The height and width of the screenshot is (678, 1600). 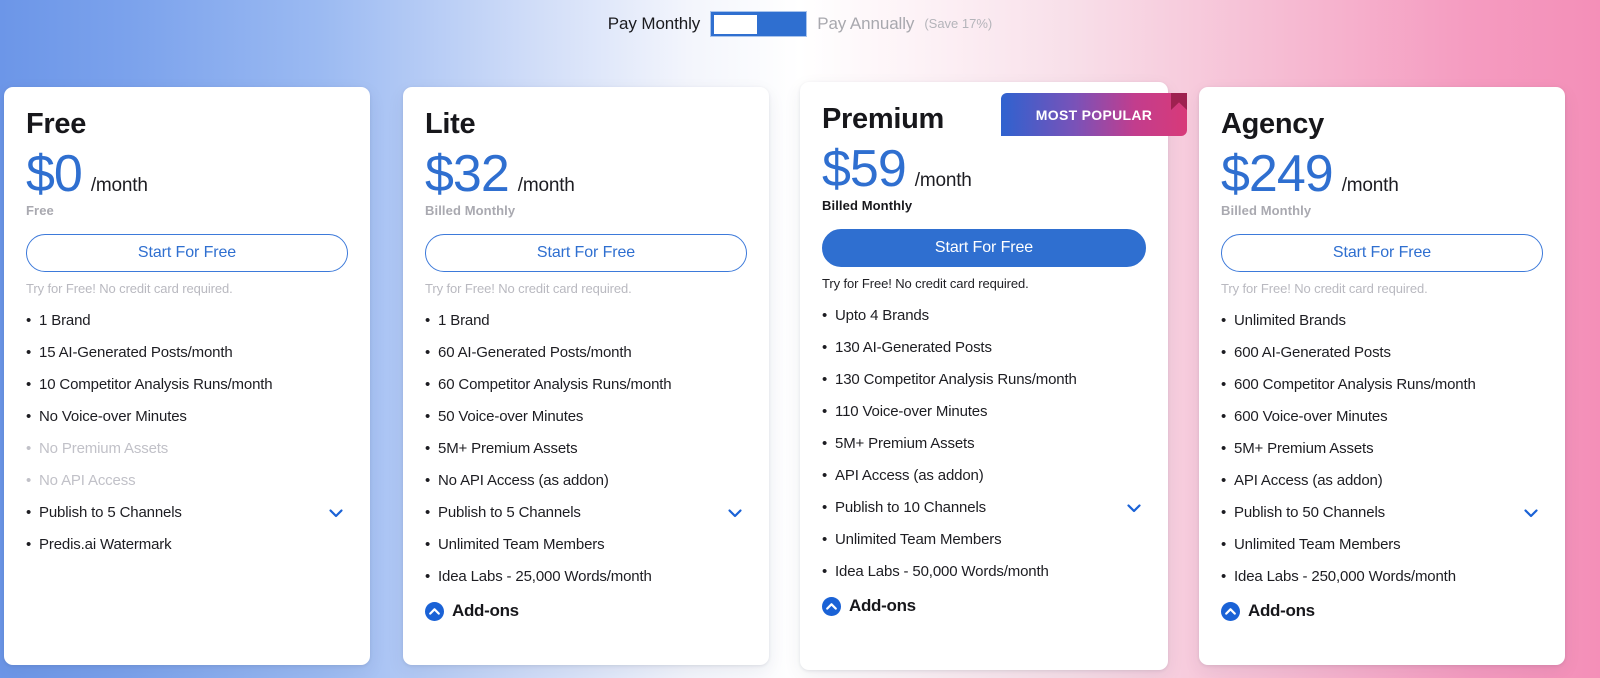 I want to click on feature-label: Idea Labs - 50,000 Words/month, so click(x=942, y=572).